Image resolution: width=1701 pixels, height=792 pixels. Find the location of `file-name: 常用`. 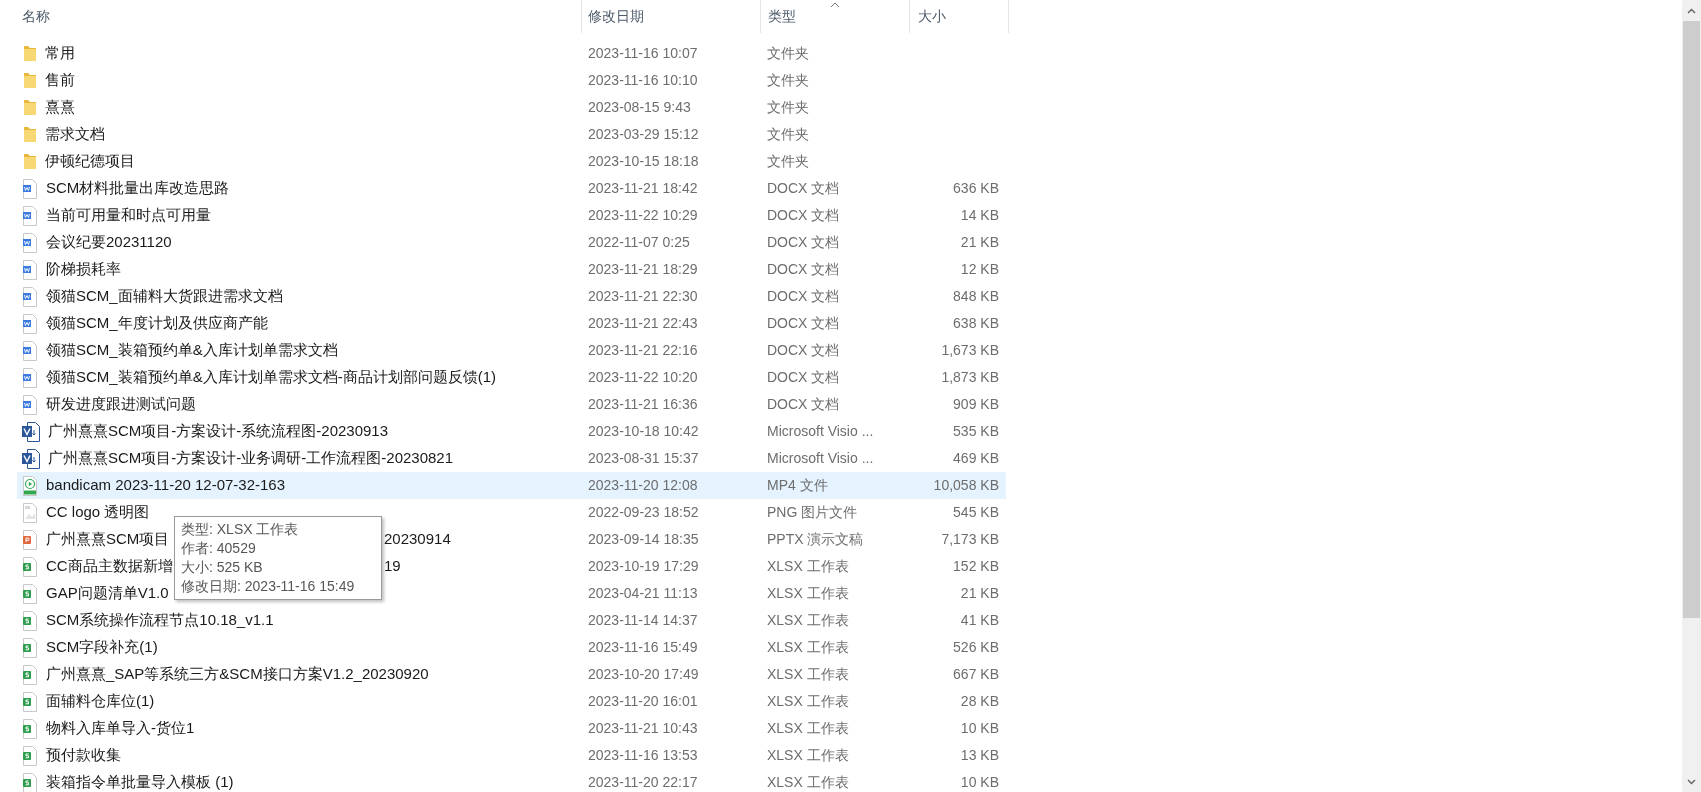

file-name: 常用 is located at coordinates (60, 53).